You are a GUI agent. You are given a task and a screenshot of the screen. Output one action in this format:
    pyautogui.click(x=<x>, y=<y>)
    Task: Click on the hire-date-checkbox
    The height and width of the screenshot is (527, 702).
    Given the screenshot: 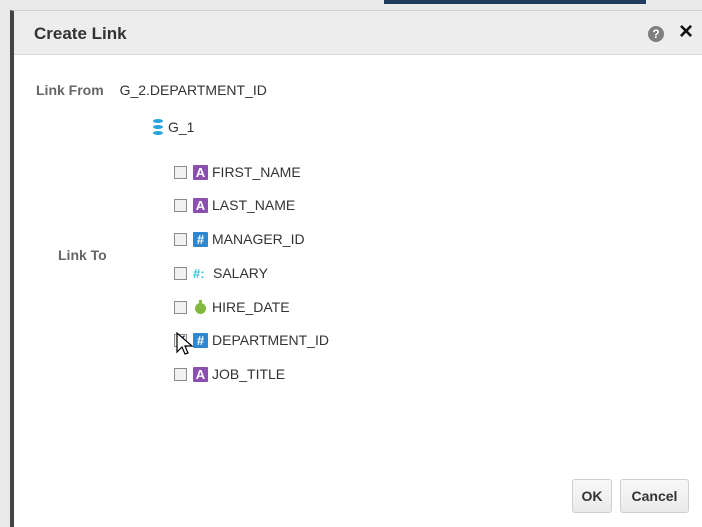 What is the action you would take?
    pyautogui.click(x=180, y=307)
    